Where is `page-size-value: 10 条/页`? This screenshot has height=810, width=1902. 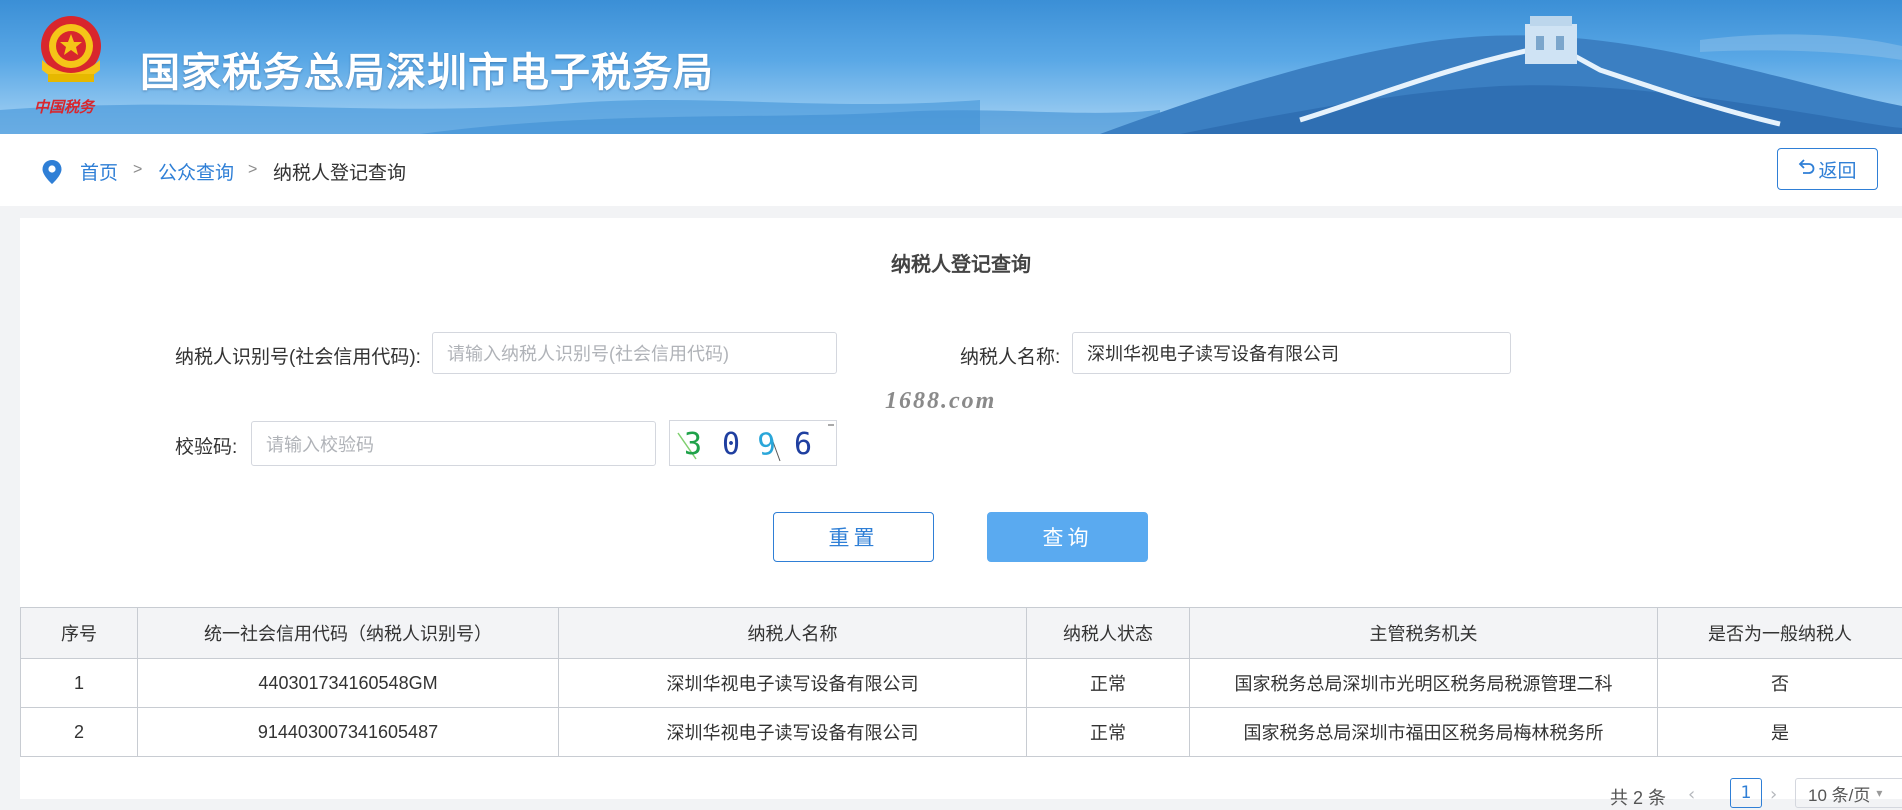
page-size-value: 10 条/页 is located at coordinates (1839, 793).